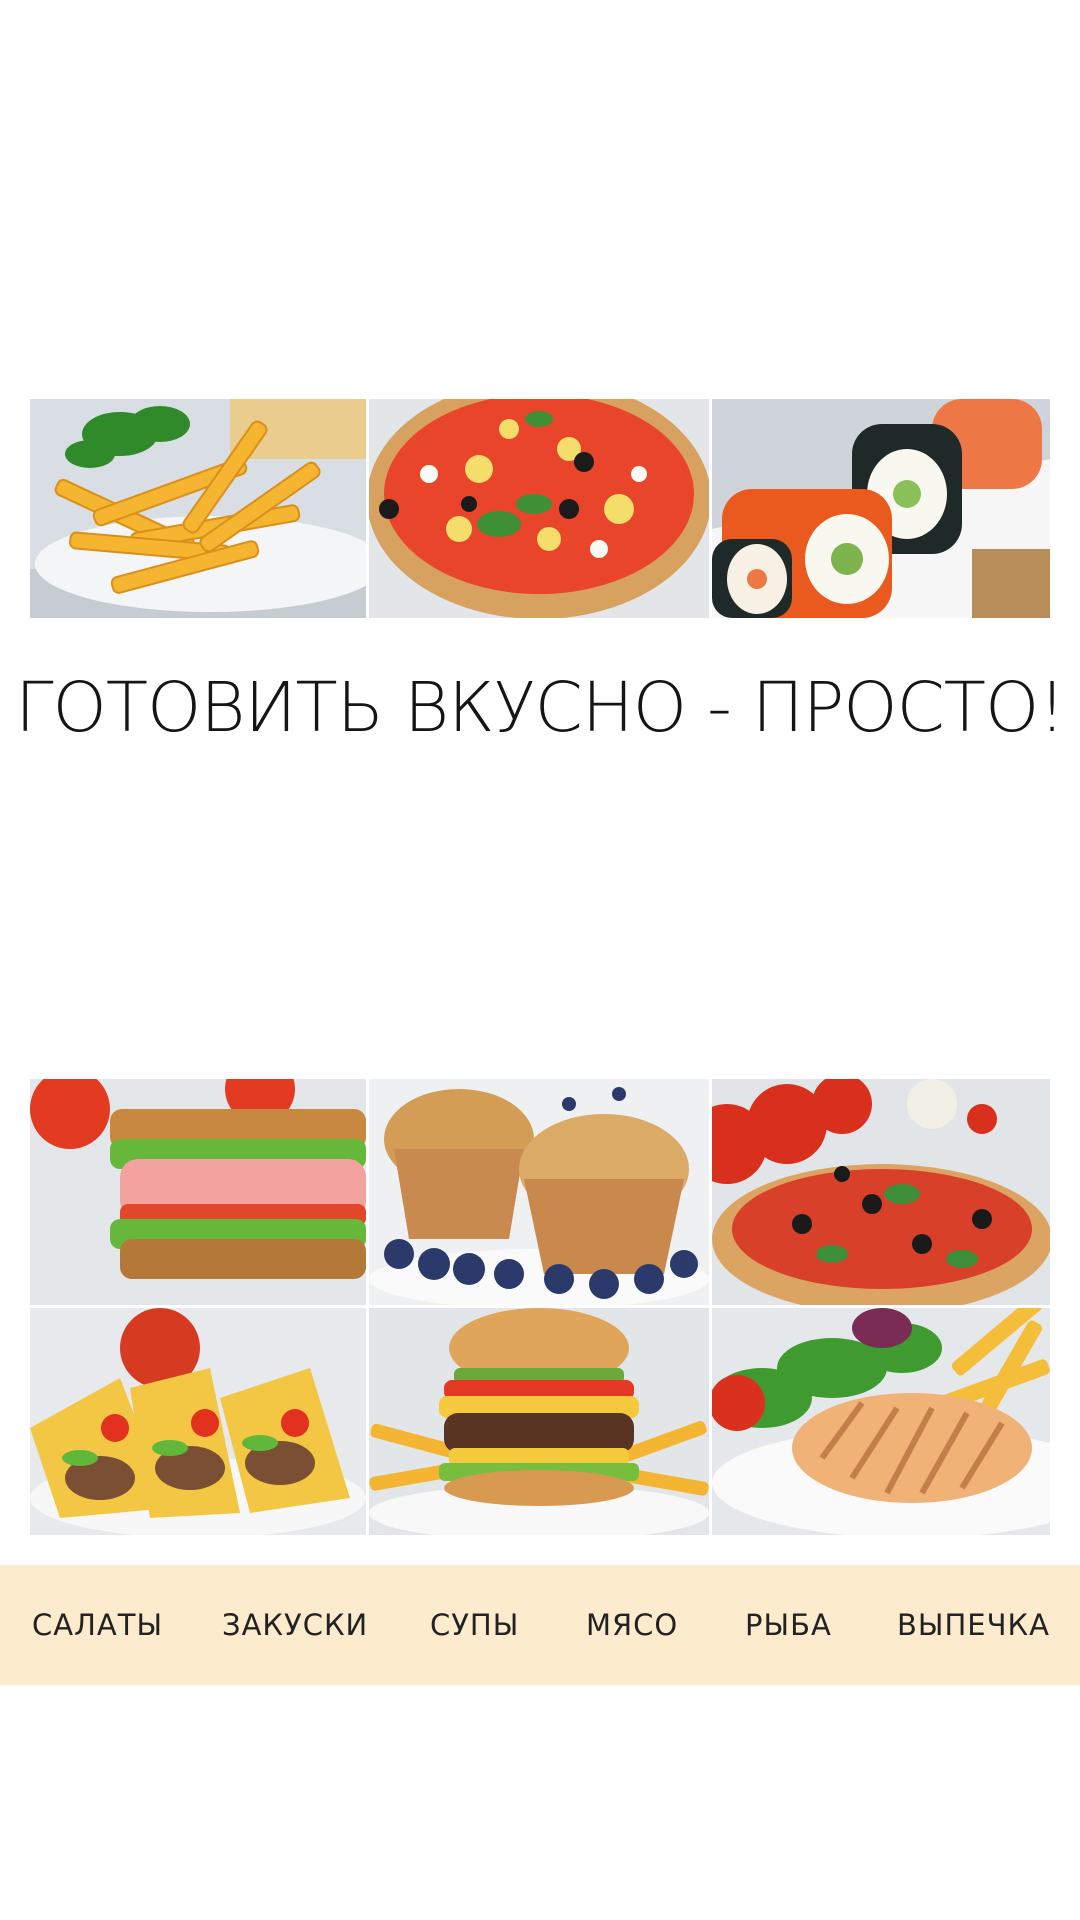  I want to click on nav-item-fish: РЫБА, so click(788, 1625).